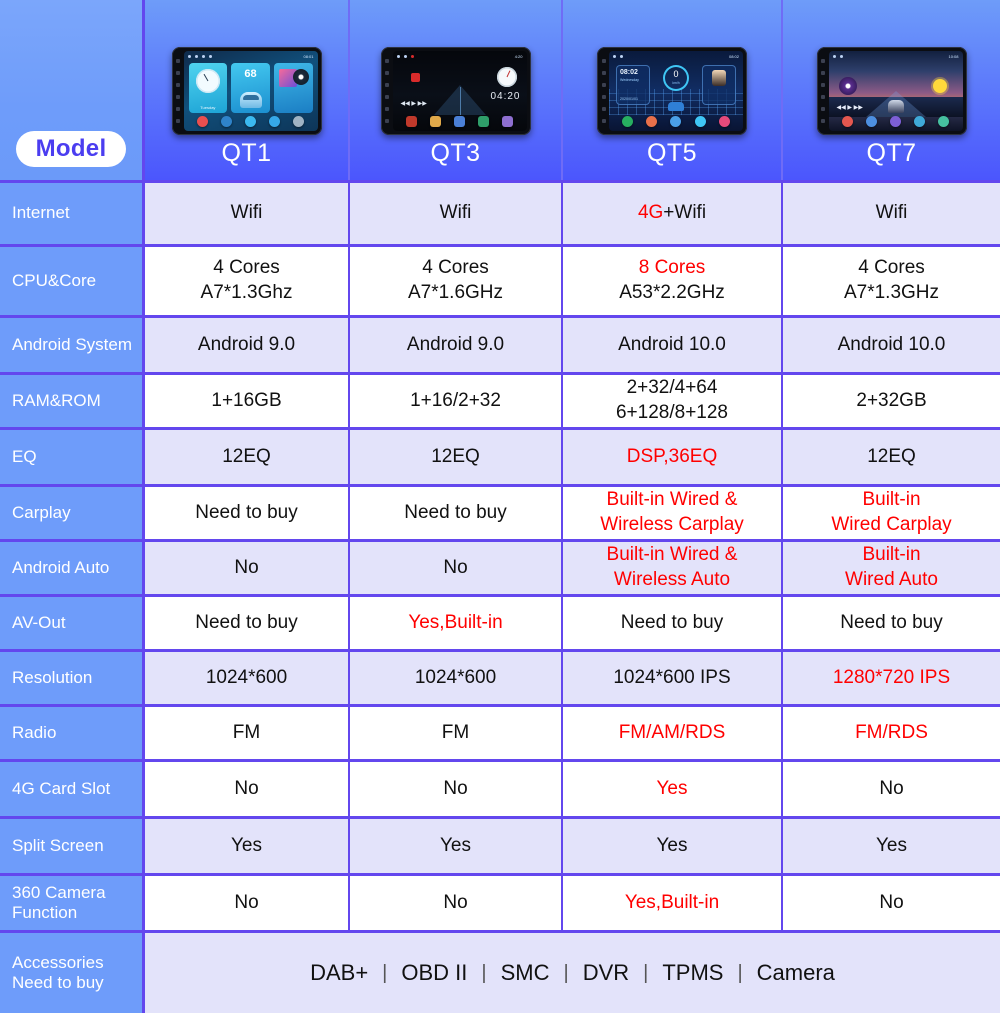 Image resolution: width=1000 pixels, height=1029 pixels. I want to click on highlighted-value: DSP,36EQ, so click(672, 456).